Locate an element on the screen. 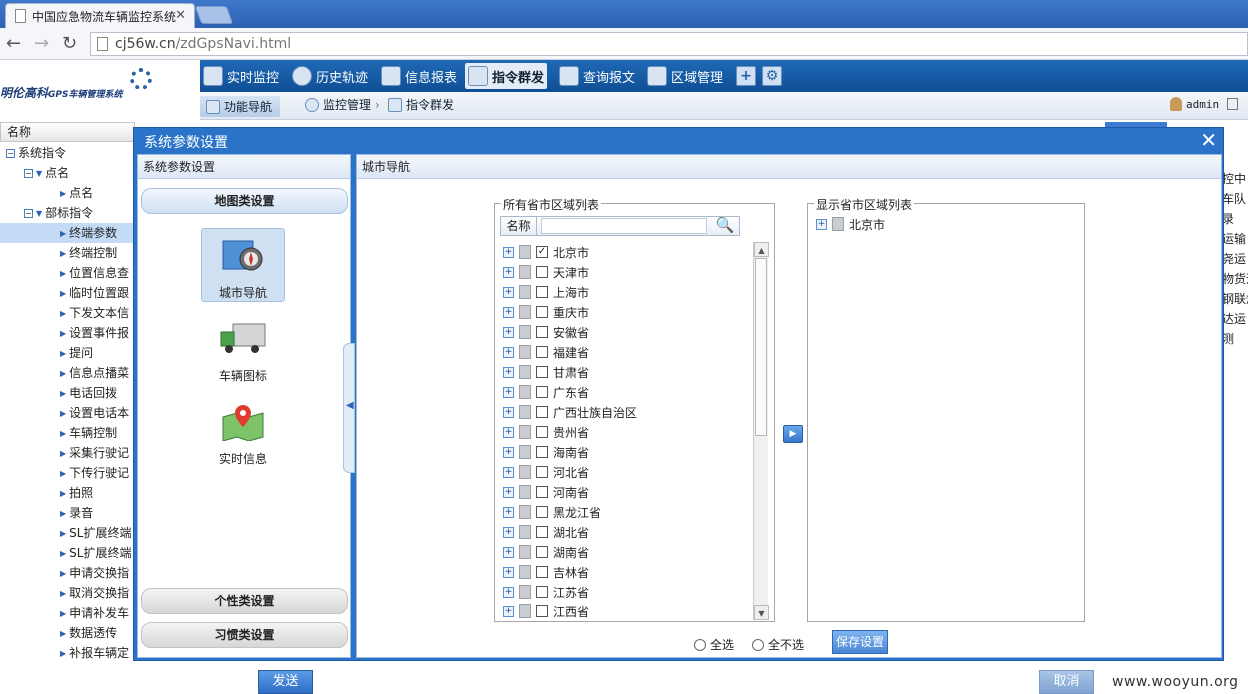 The width and height of the screenshot is (1248, 694). cancel-button: 取消 is located at coordinates (1066, 682).